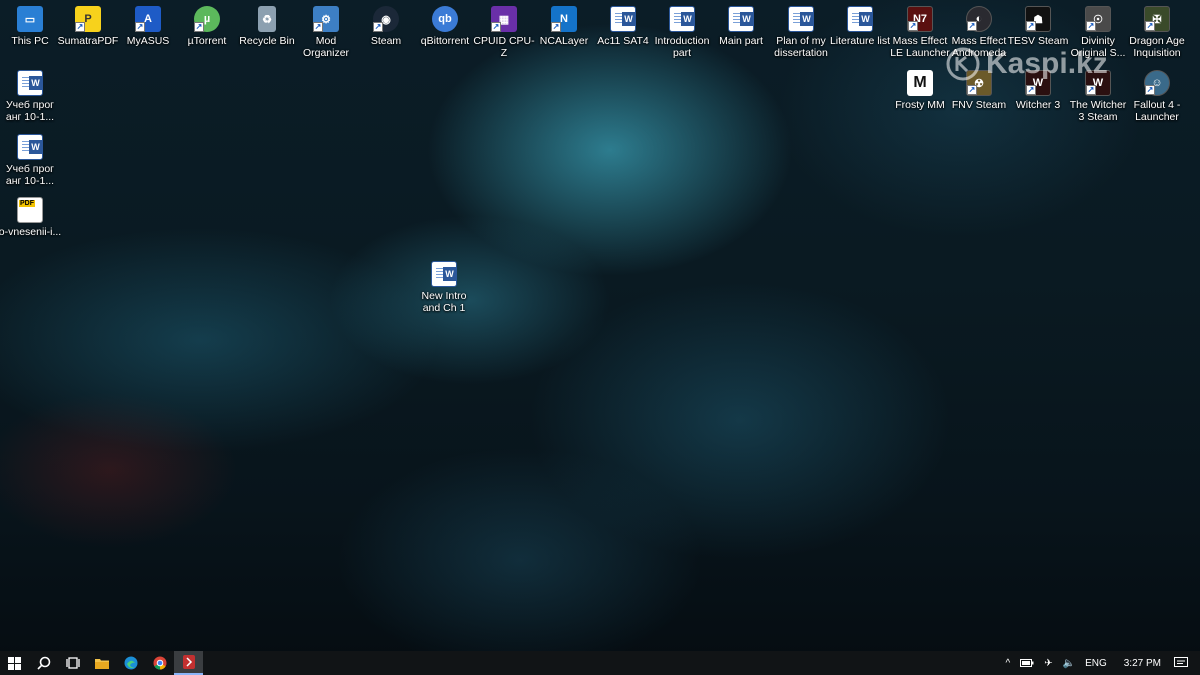 The width and height of the screenshot is (1200, 675). What do you see at coordinates (682, 47) in the screenshot?
I see `icon-label: Introduction part` at bounding box center [682, 47].